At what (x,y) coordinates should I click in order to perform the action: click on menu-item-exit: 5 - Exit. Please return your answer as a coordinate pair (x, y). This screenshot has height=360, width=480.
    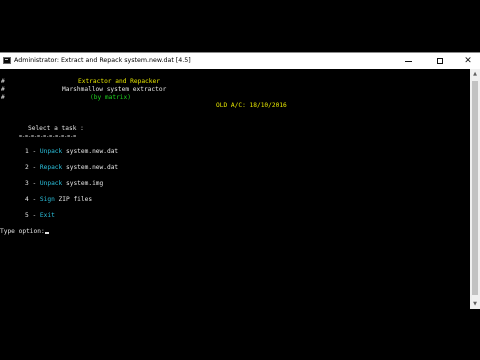
    Looking at the image, I should click on (40, 215).